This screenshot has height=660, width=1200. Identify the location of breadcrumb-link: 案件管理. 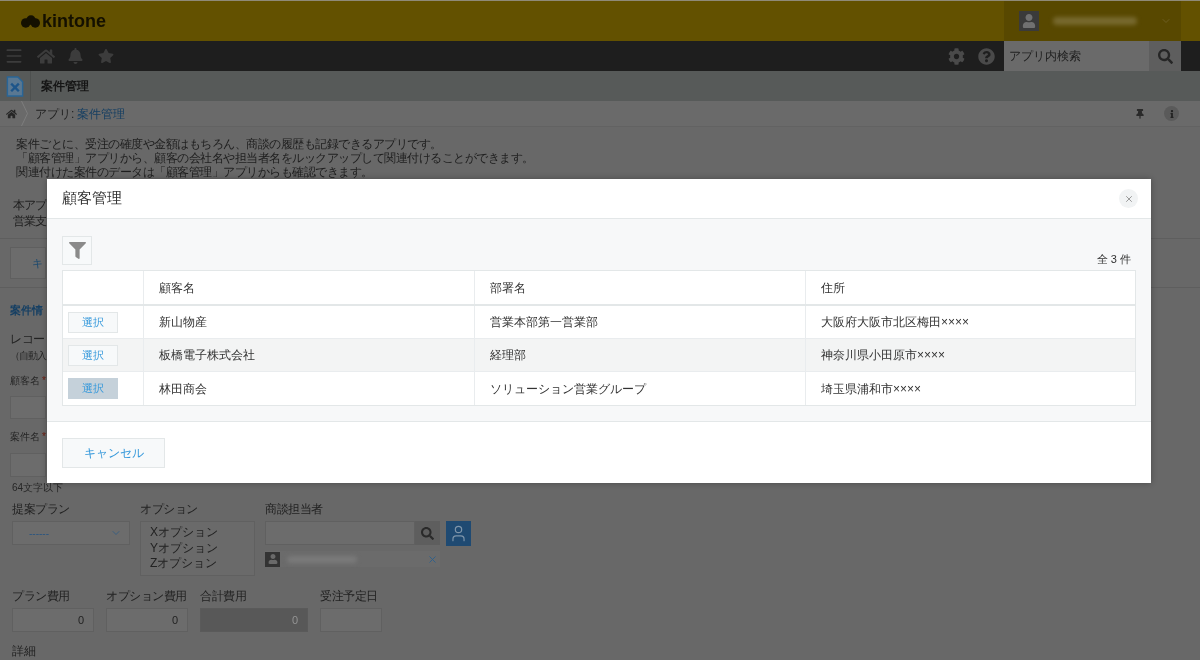
(101, 113).